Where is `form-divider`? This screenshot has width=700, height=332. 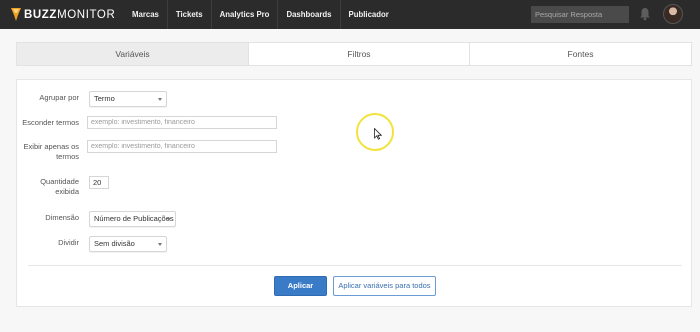 form-divider is located at coordinates (355, 265).